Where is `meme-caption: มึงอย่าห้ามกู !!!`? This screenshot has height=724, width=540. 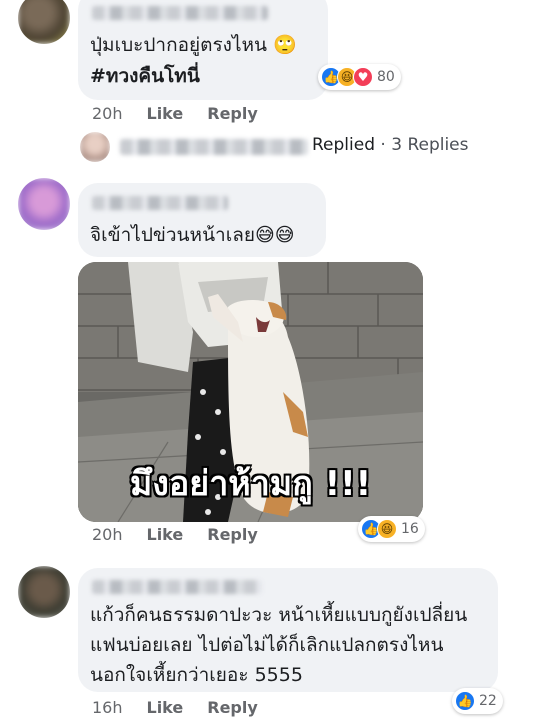
meme-caption: มึงอย่าห้ามกู !!! is located at coordinates (250, 484).